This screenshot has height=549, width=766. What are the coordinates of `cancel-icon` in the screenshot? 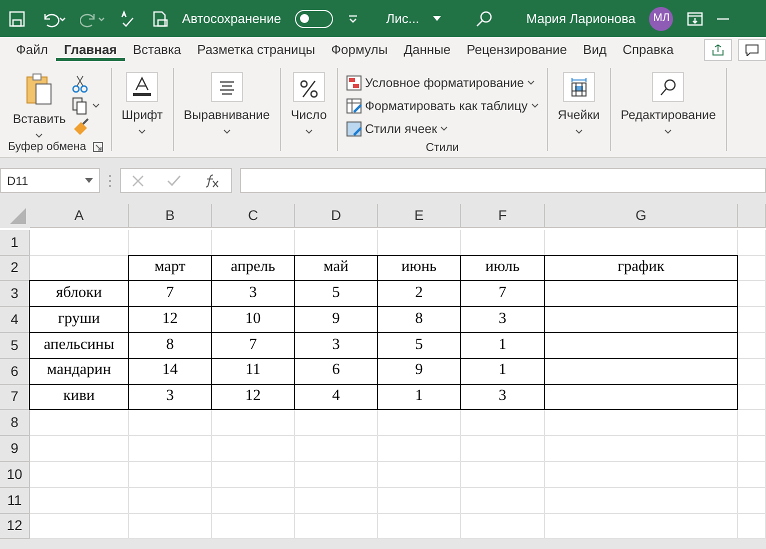 It's located at (138, 180).